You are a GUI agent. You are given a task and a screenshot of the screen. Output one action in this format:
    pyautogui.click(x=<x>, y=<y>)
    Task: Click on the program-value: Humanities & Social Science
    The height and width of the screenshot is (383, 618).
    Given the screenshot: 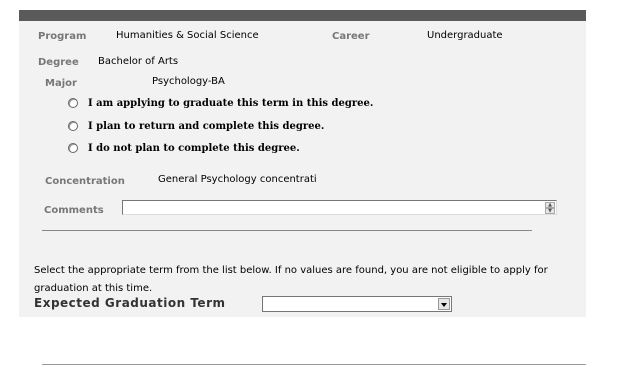 What is the action you would take?
    pyautogui.click(x=187, y=35)
    